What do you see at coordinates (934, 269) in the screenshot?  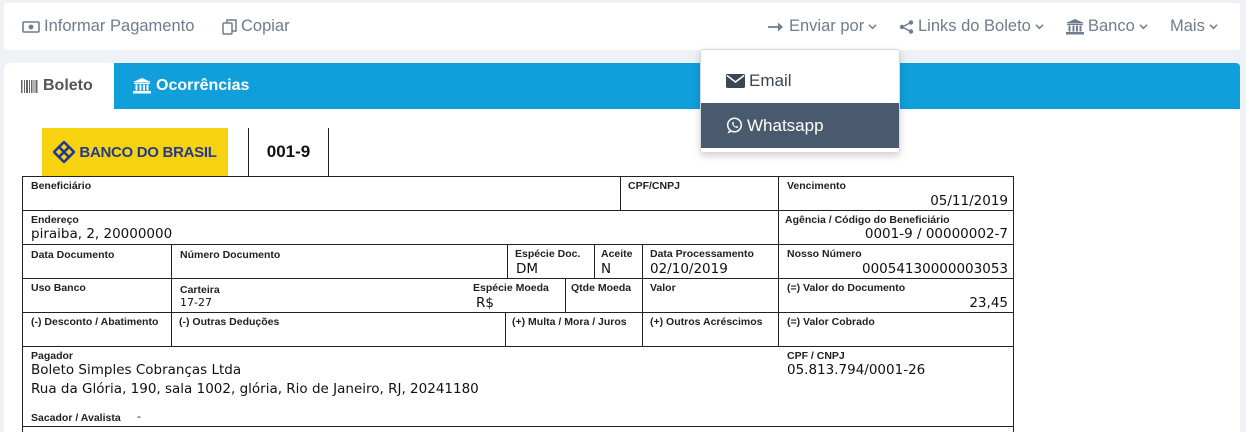 I see `nosso-numero-value: 00054130000003053` at bounding box center [934, 269].